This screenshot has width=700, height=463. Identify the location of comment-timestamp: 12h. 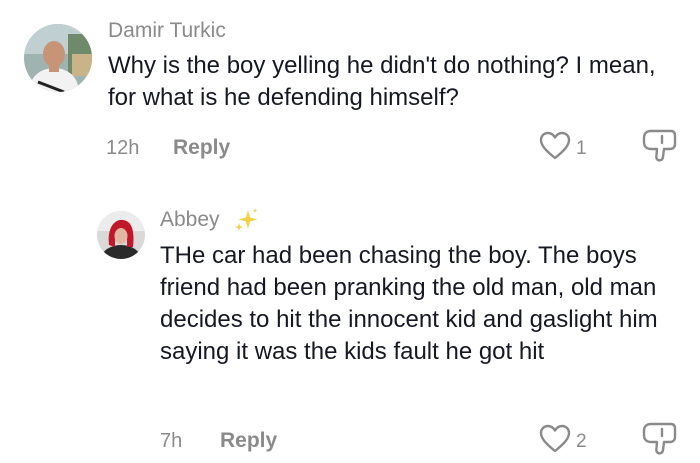
(123, 148).